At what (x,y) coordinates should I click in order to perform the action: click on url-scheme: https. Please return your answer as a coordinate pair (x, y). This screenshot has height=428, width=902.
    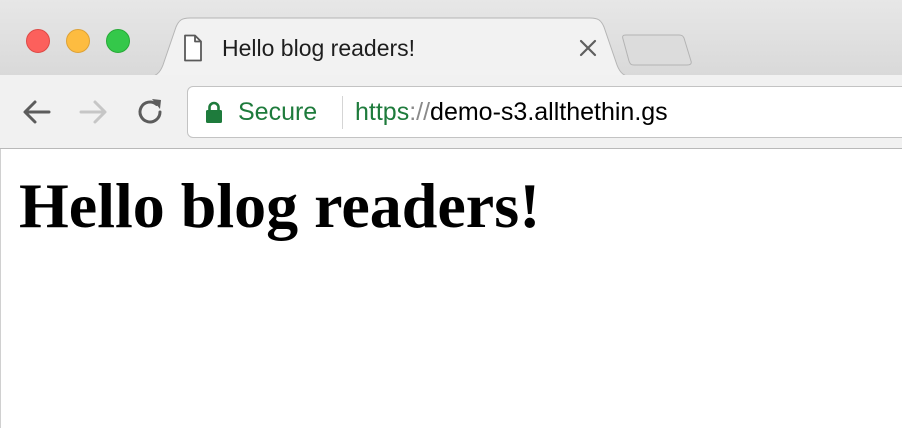
    Looking at the image, I should click on (382, 112).